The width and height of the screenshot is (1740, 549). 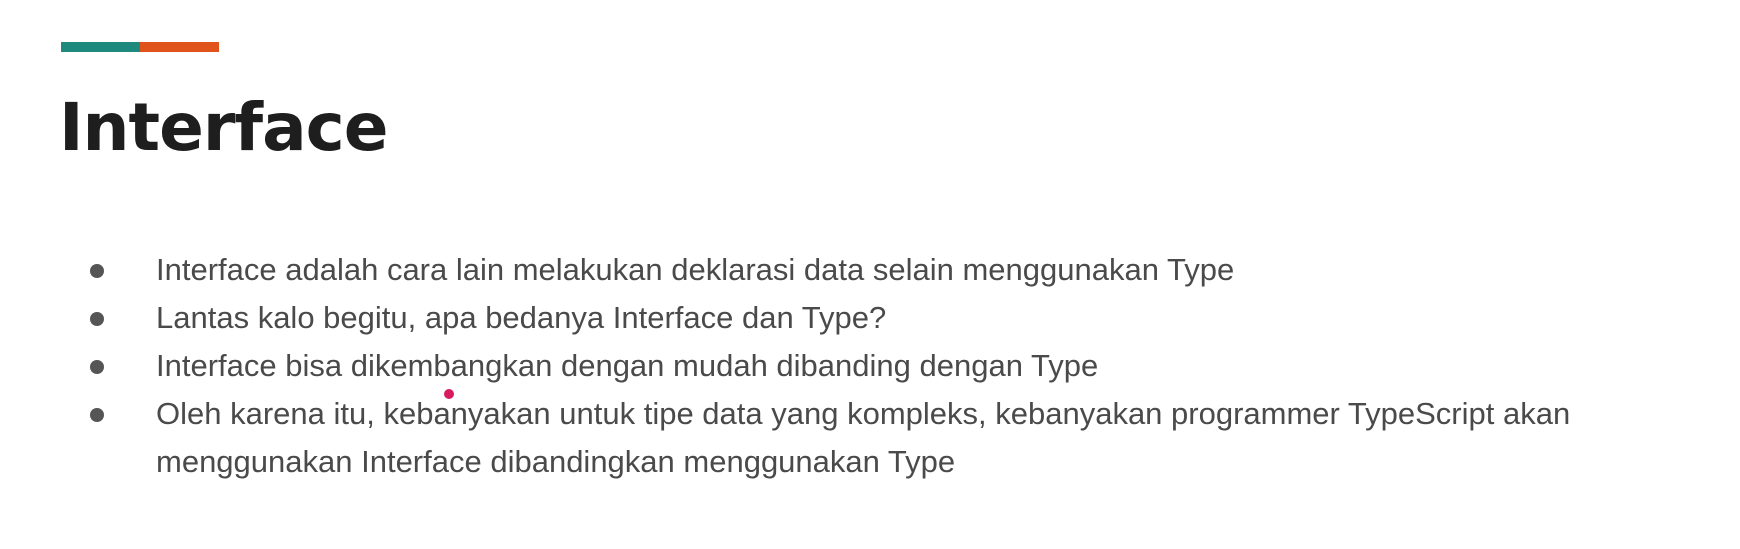 I want to click on laser-pointer-dot-icon, so click(x=449, y=394).